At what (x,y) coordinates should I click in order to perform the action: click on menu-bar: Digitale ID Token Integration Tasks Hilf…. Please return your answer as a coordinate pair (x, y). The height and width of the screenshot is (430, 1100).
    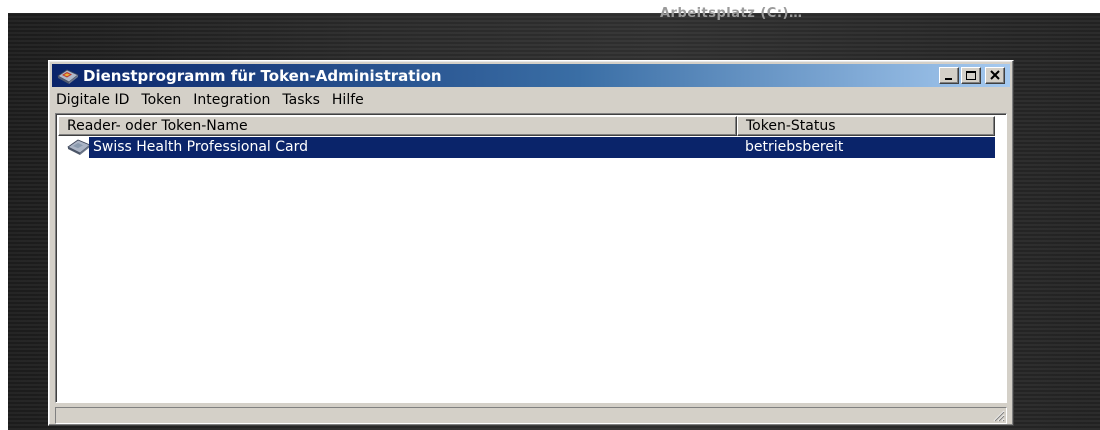
    Looking at the image, I should click on (531, 100).